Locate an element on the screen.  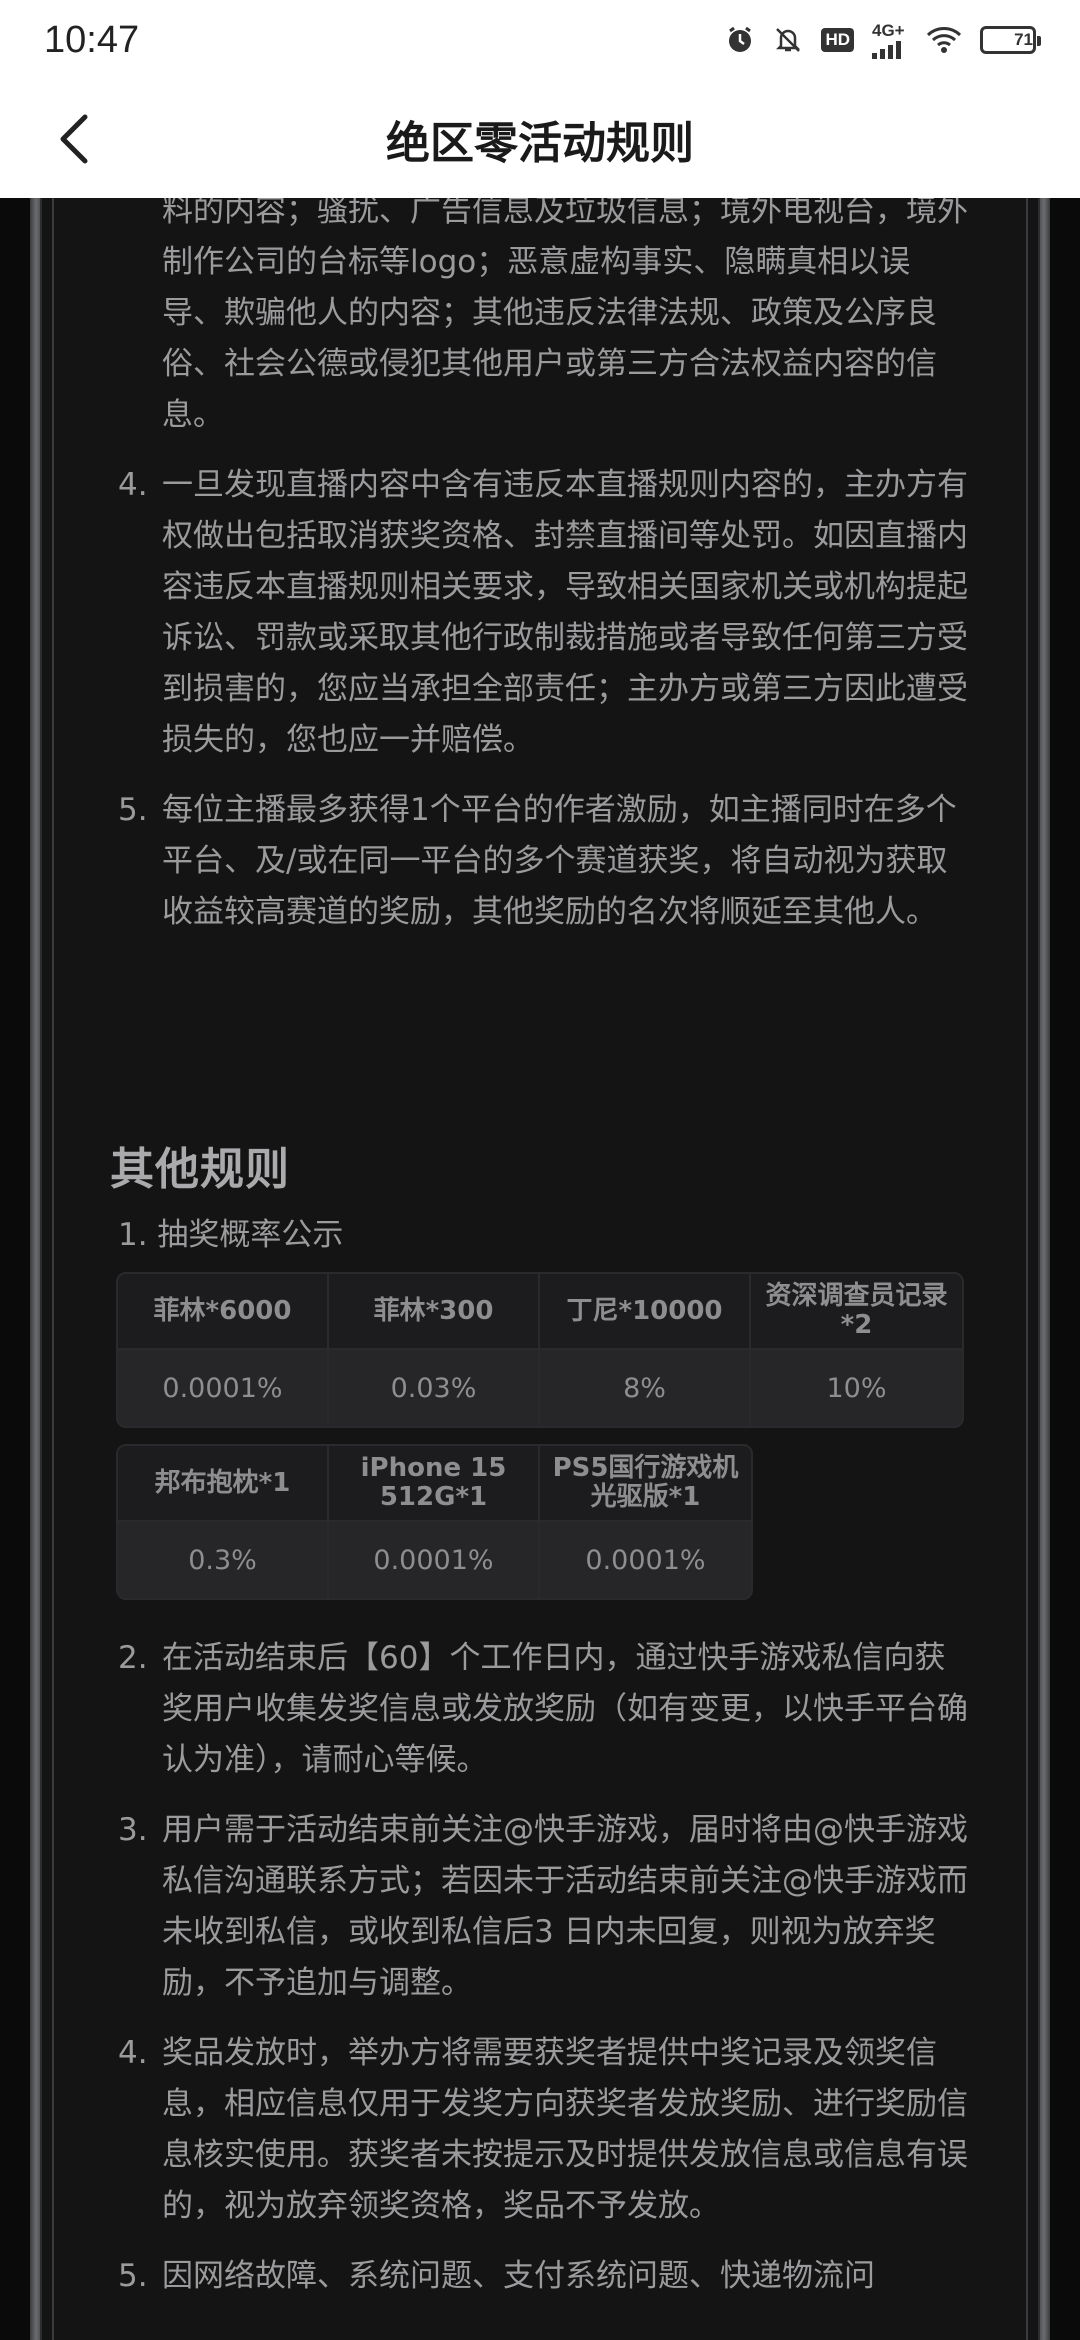
mute-bell-icon is located at coordinates (788, 40).